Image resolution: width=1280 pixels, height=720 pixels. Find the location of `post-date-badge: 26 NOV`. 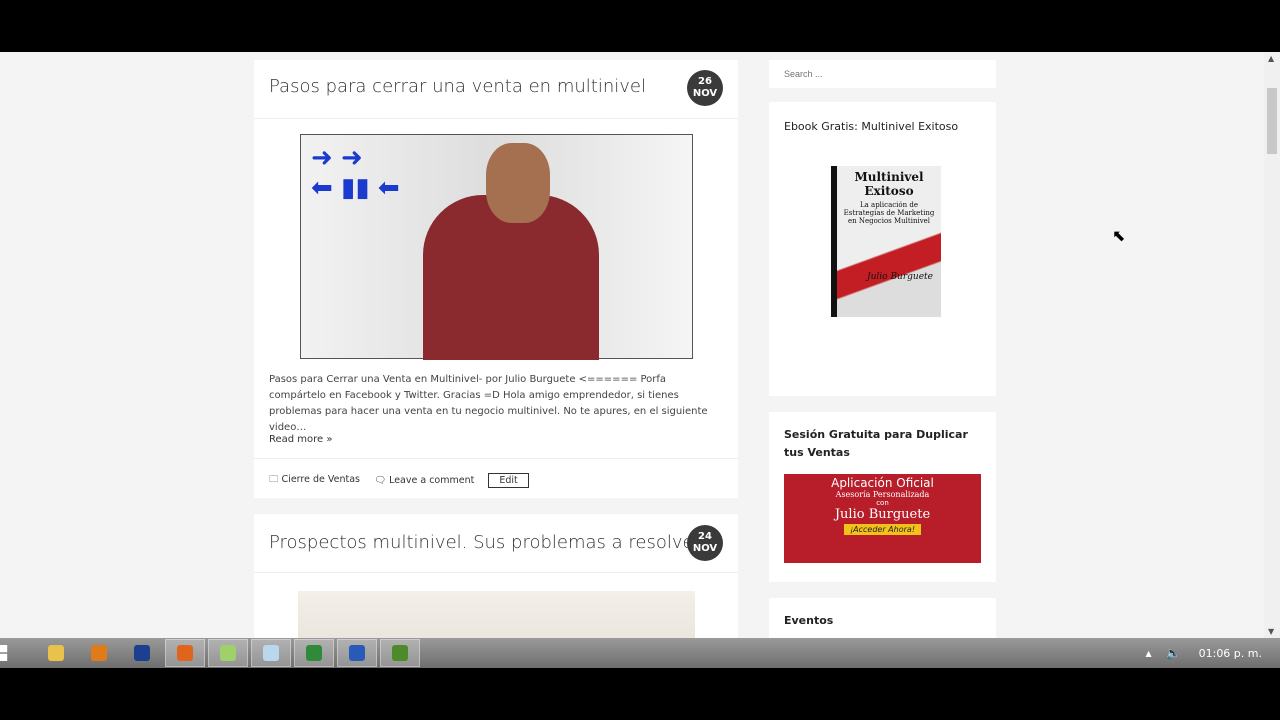

post-date-badge: 26 NOV is located at coordinates (705, 88).